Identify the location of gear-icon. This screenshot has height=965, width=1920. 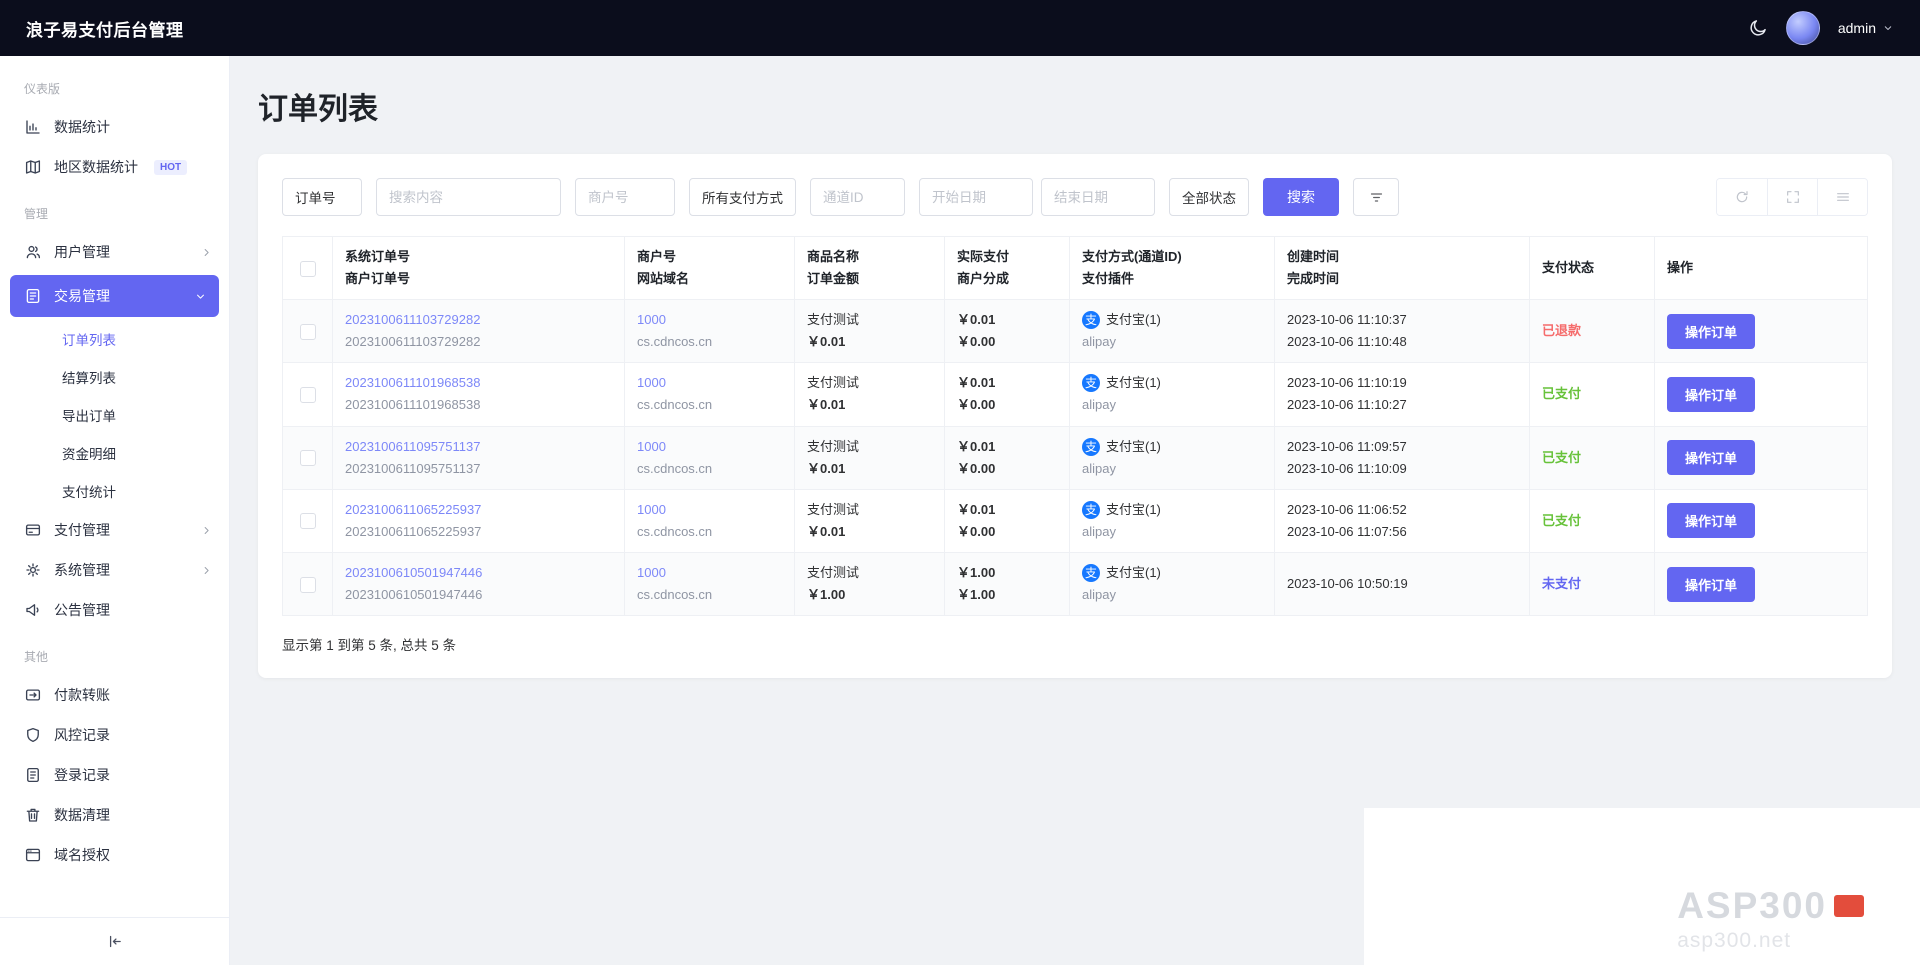
(33, 570).